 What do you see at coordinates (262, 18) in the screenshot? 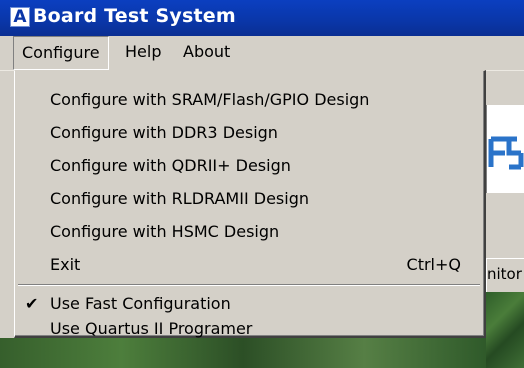
I see `title-bar: A Board Test System` at bounding box center [262, 18].